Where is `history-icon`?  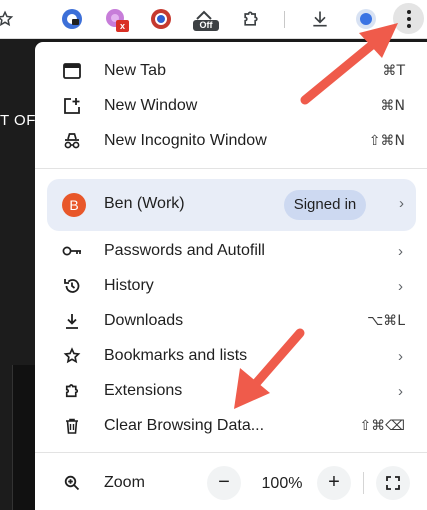
history-icon is located at coordinates (72, 286).